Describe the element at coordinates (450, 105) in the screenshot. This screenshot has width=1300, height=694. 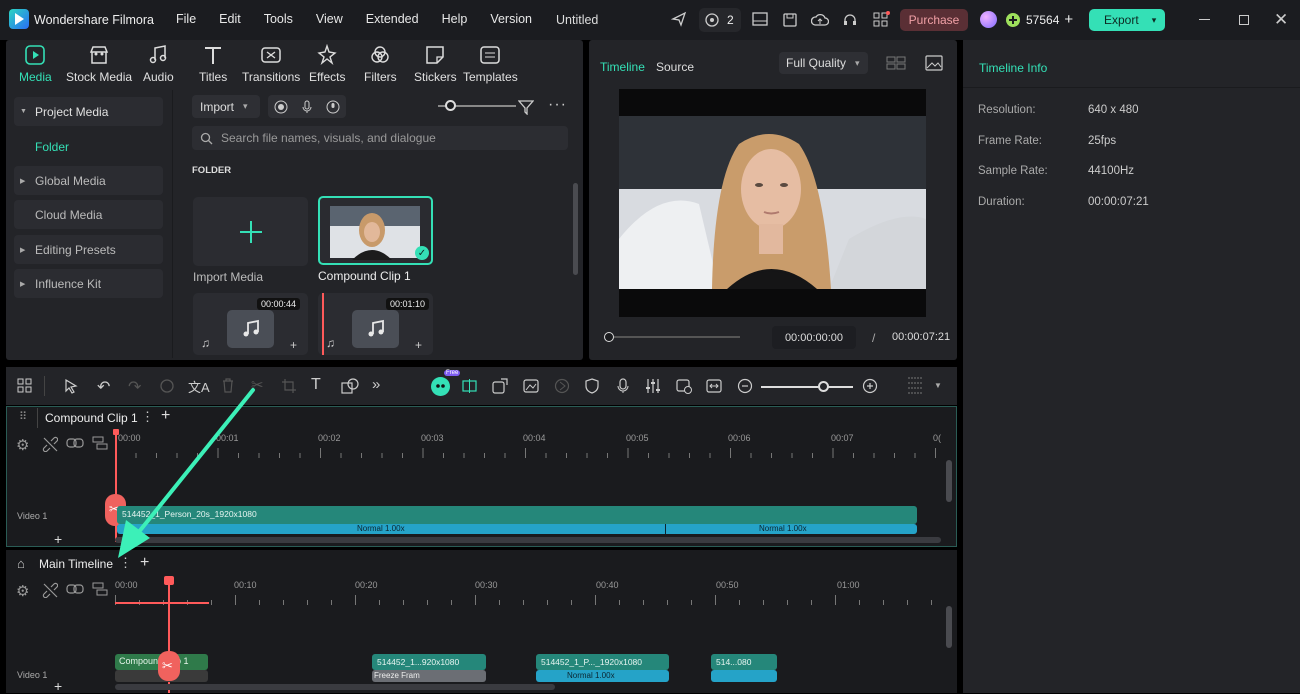
I see `zoom-slider-handle` at that location.